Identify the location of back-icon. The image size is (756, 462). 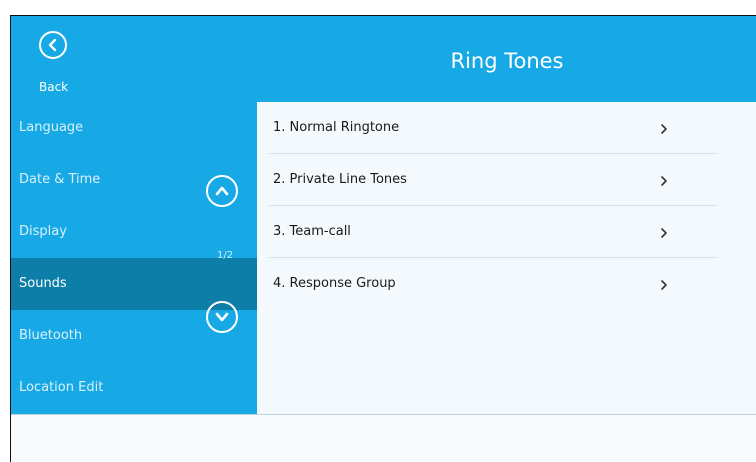
(53, 45).